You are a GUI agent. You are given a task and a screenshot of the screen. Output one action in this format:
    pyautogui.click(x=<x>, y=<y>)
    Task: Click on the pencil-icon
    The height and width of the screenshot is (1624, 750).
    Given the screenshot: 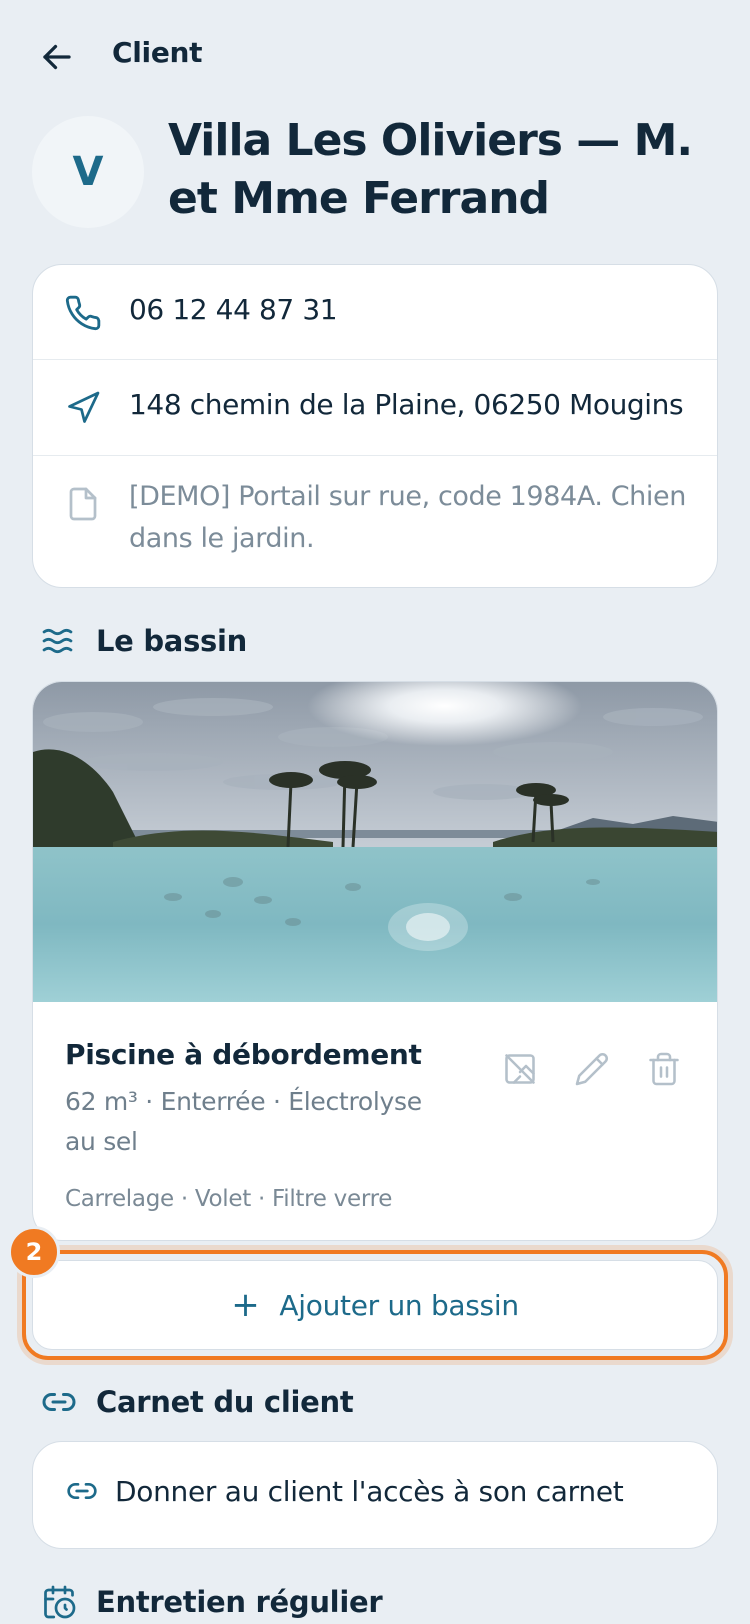 What is the action you would take?
    pyautogui.click(x=591, y=1069)
    